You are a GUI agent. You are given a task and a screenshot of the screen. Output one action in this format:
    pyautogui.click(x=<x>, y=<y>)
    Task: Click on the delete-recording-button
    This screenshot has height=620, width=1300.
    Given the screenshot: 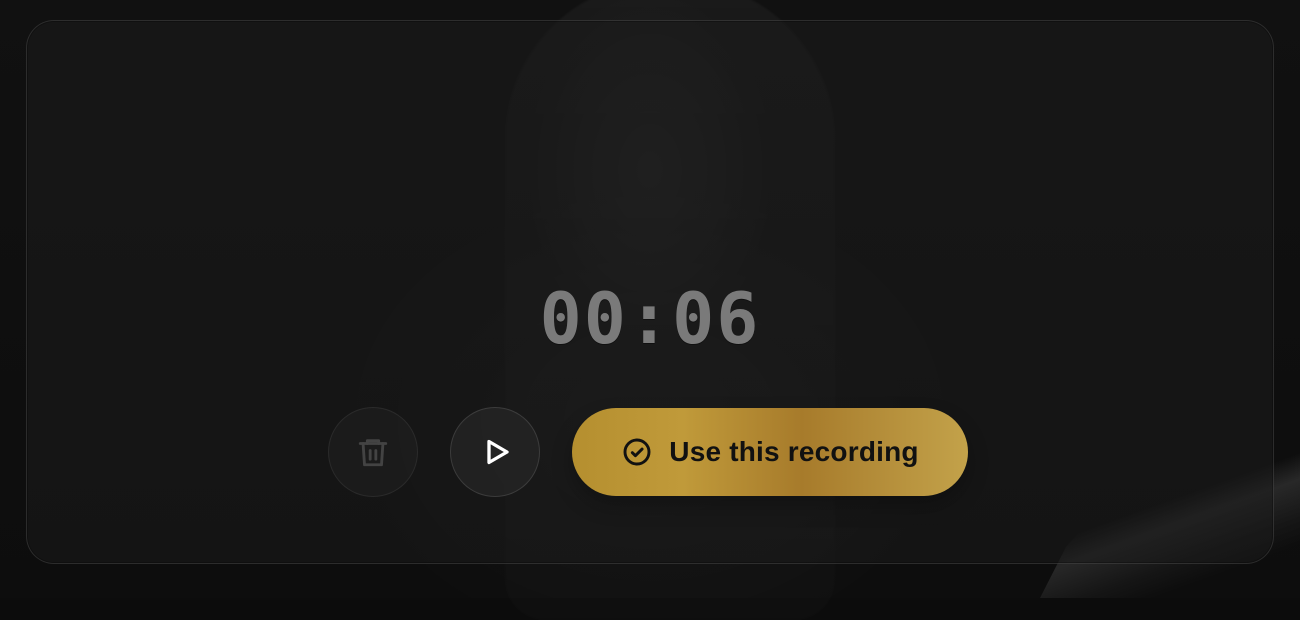 What is the action you would take?
    pyautogui.click(x=373, y=452)
    